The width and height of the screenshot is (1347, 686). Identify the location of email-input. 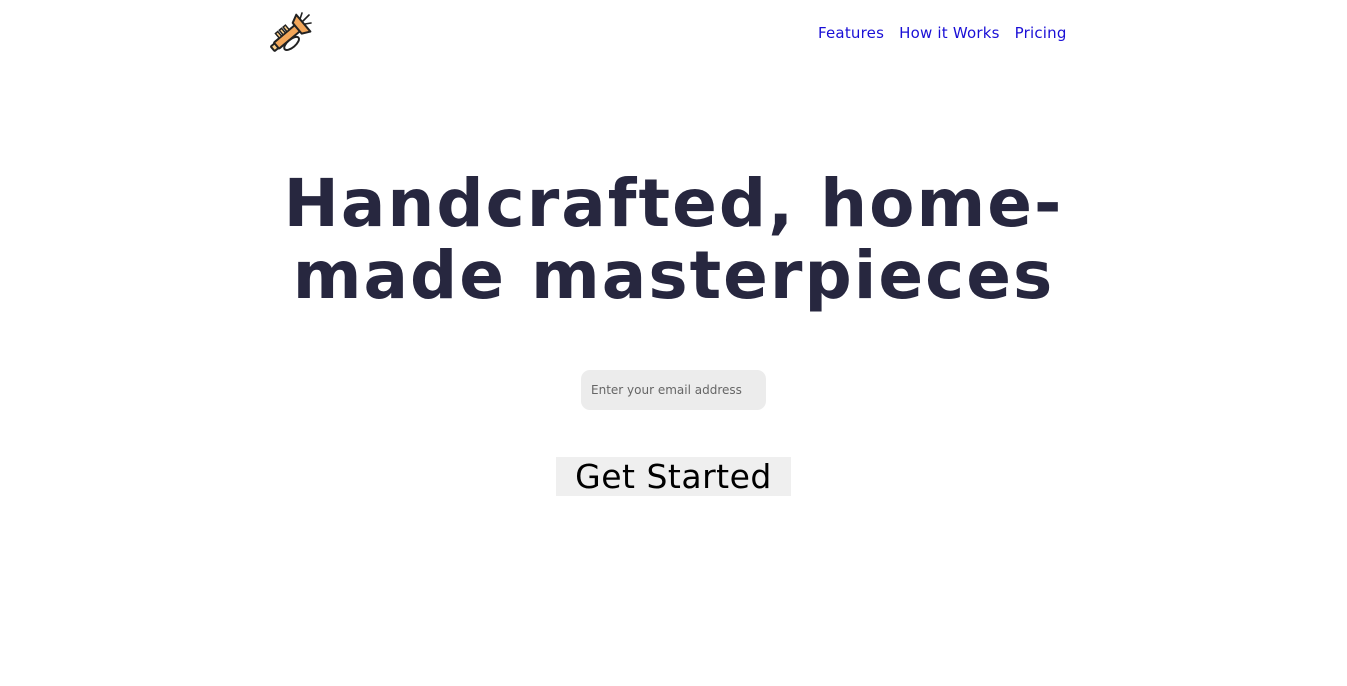
(676, 390).